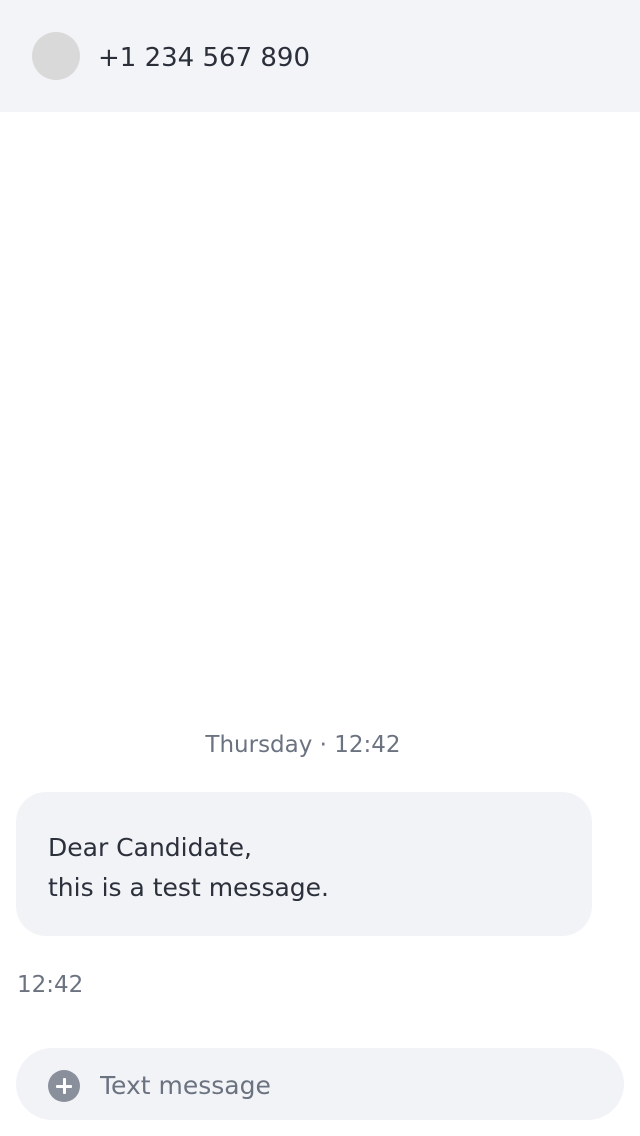  What do you see at coordinates (204, 58) in the screenshot?
I see `contact-number: +1 234 567 890` at bounding box center [204, 58].